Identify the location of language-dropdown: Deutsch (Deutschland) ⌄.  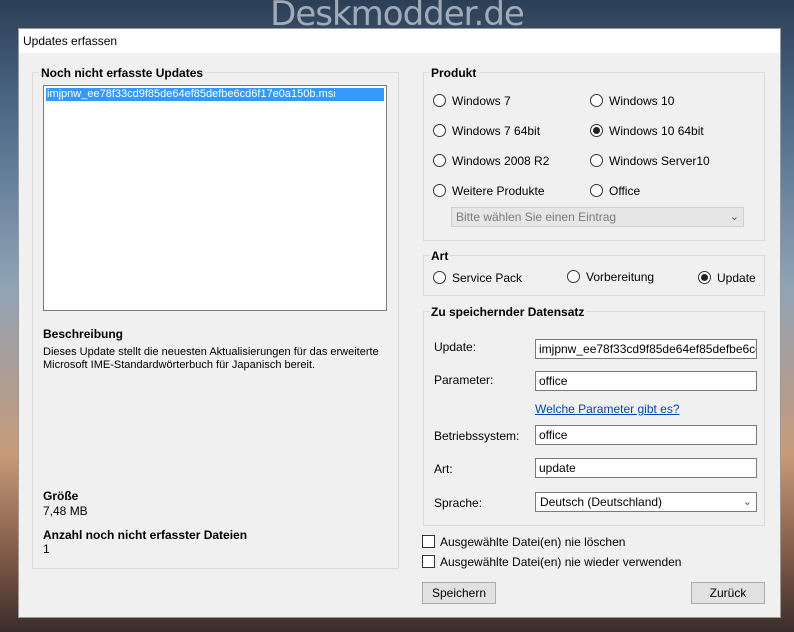
(646, 502).